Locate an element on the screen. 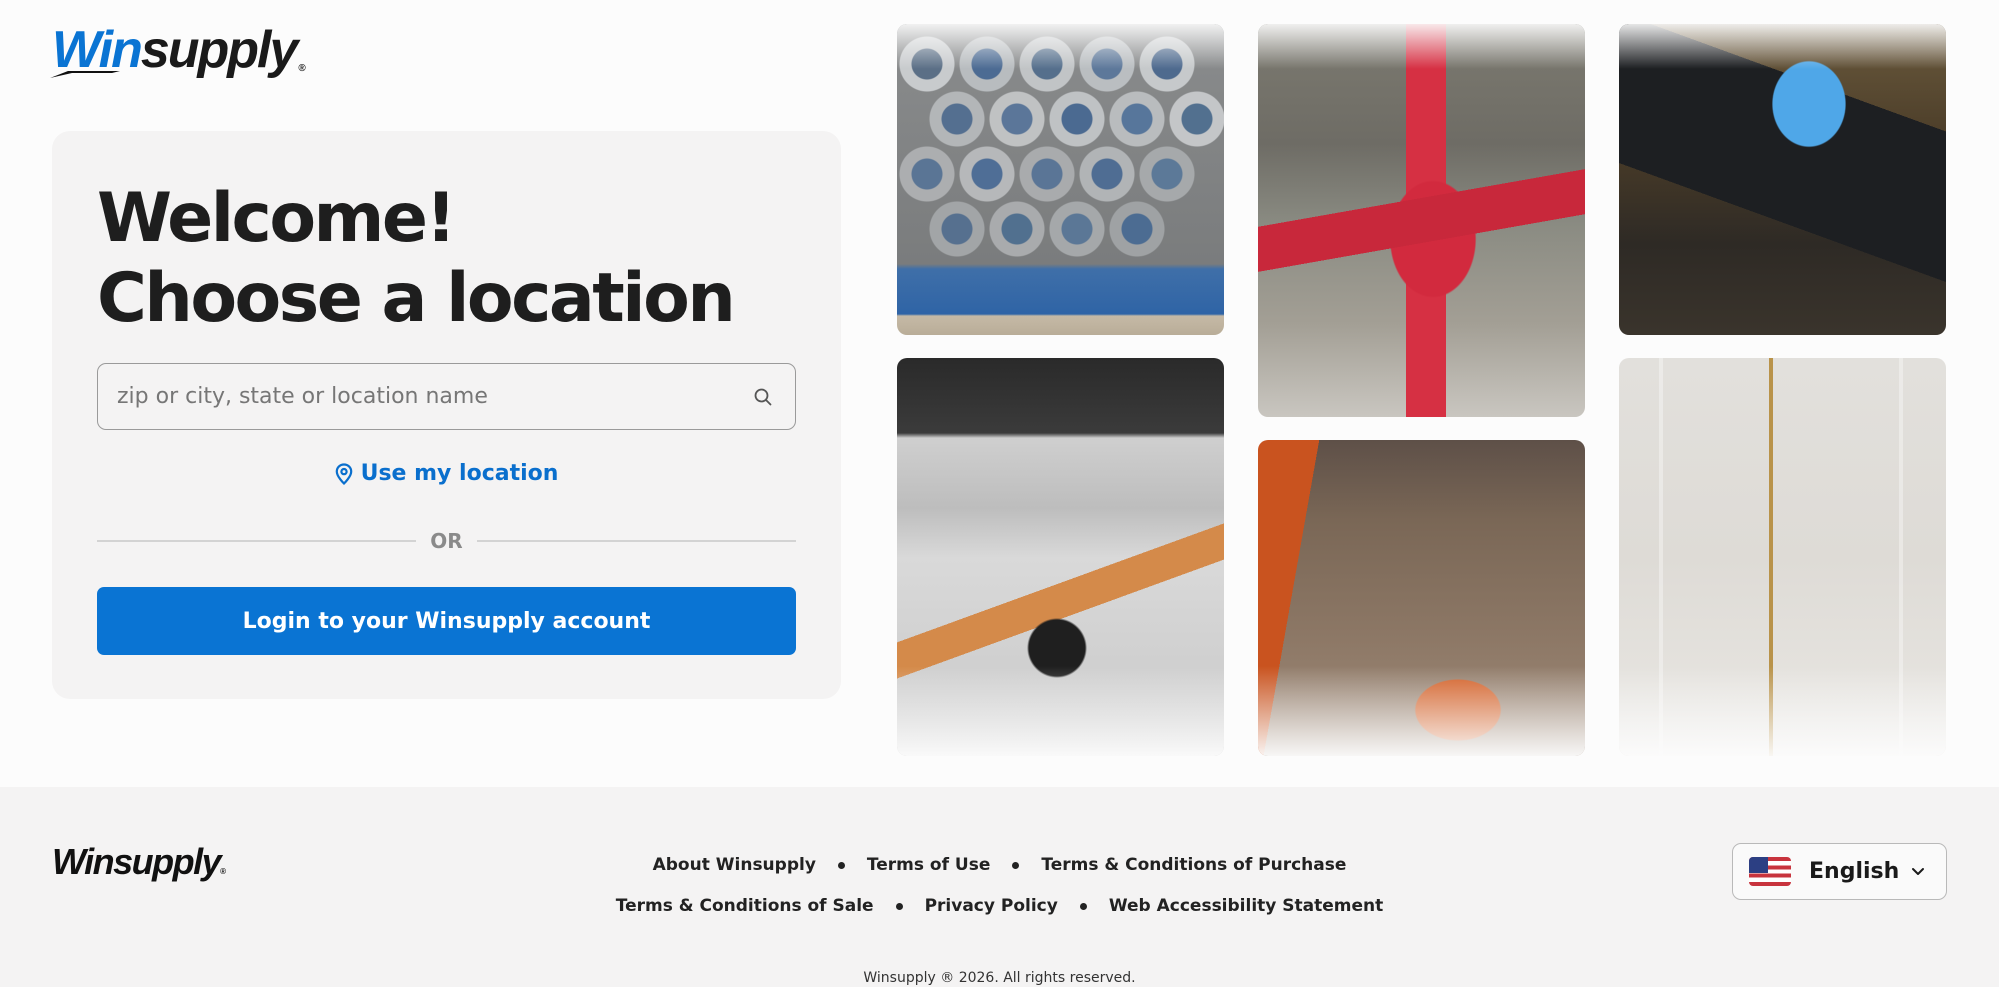  map-pin-icon is located at coordinates (343, 473).